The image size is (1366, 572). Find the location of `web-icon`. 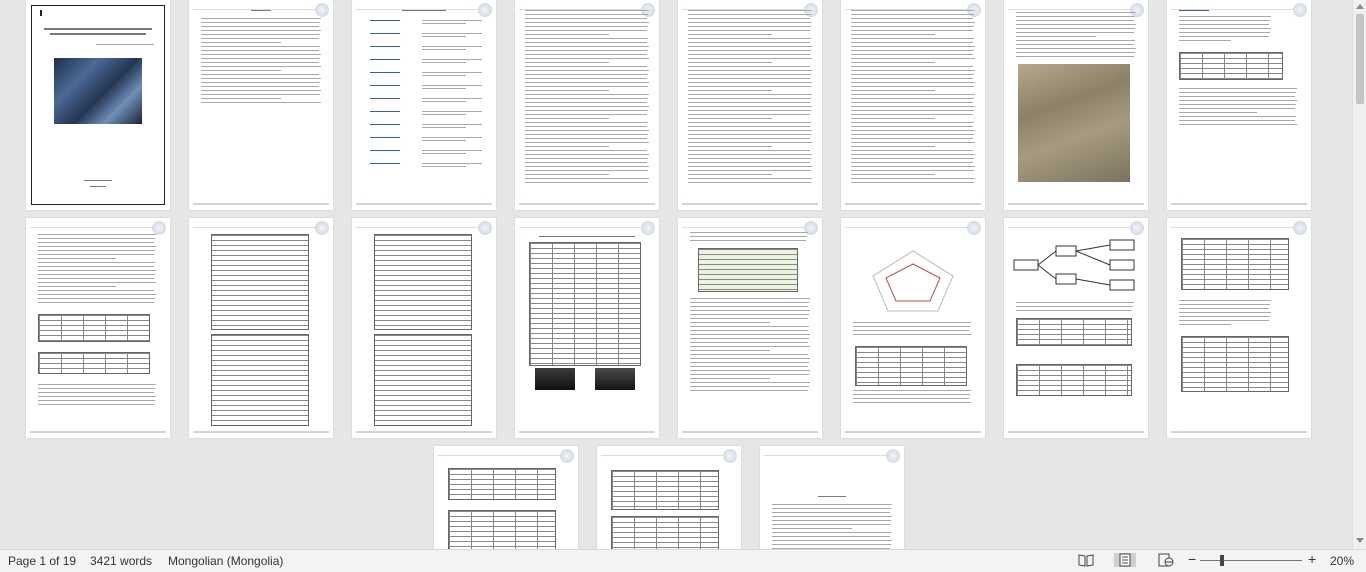

web-icon is located at coordinates (1166, 560).